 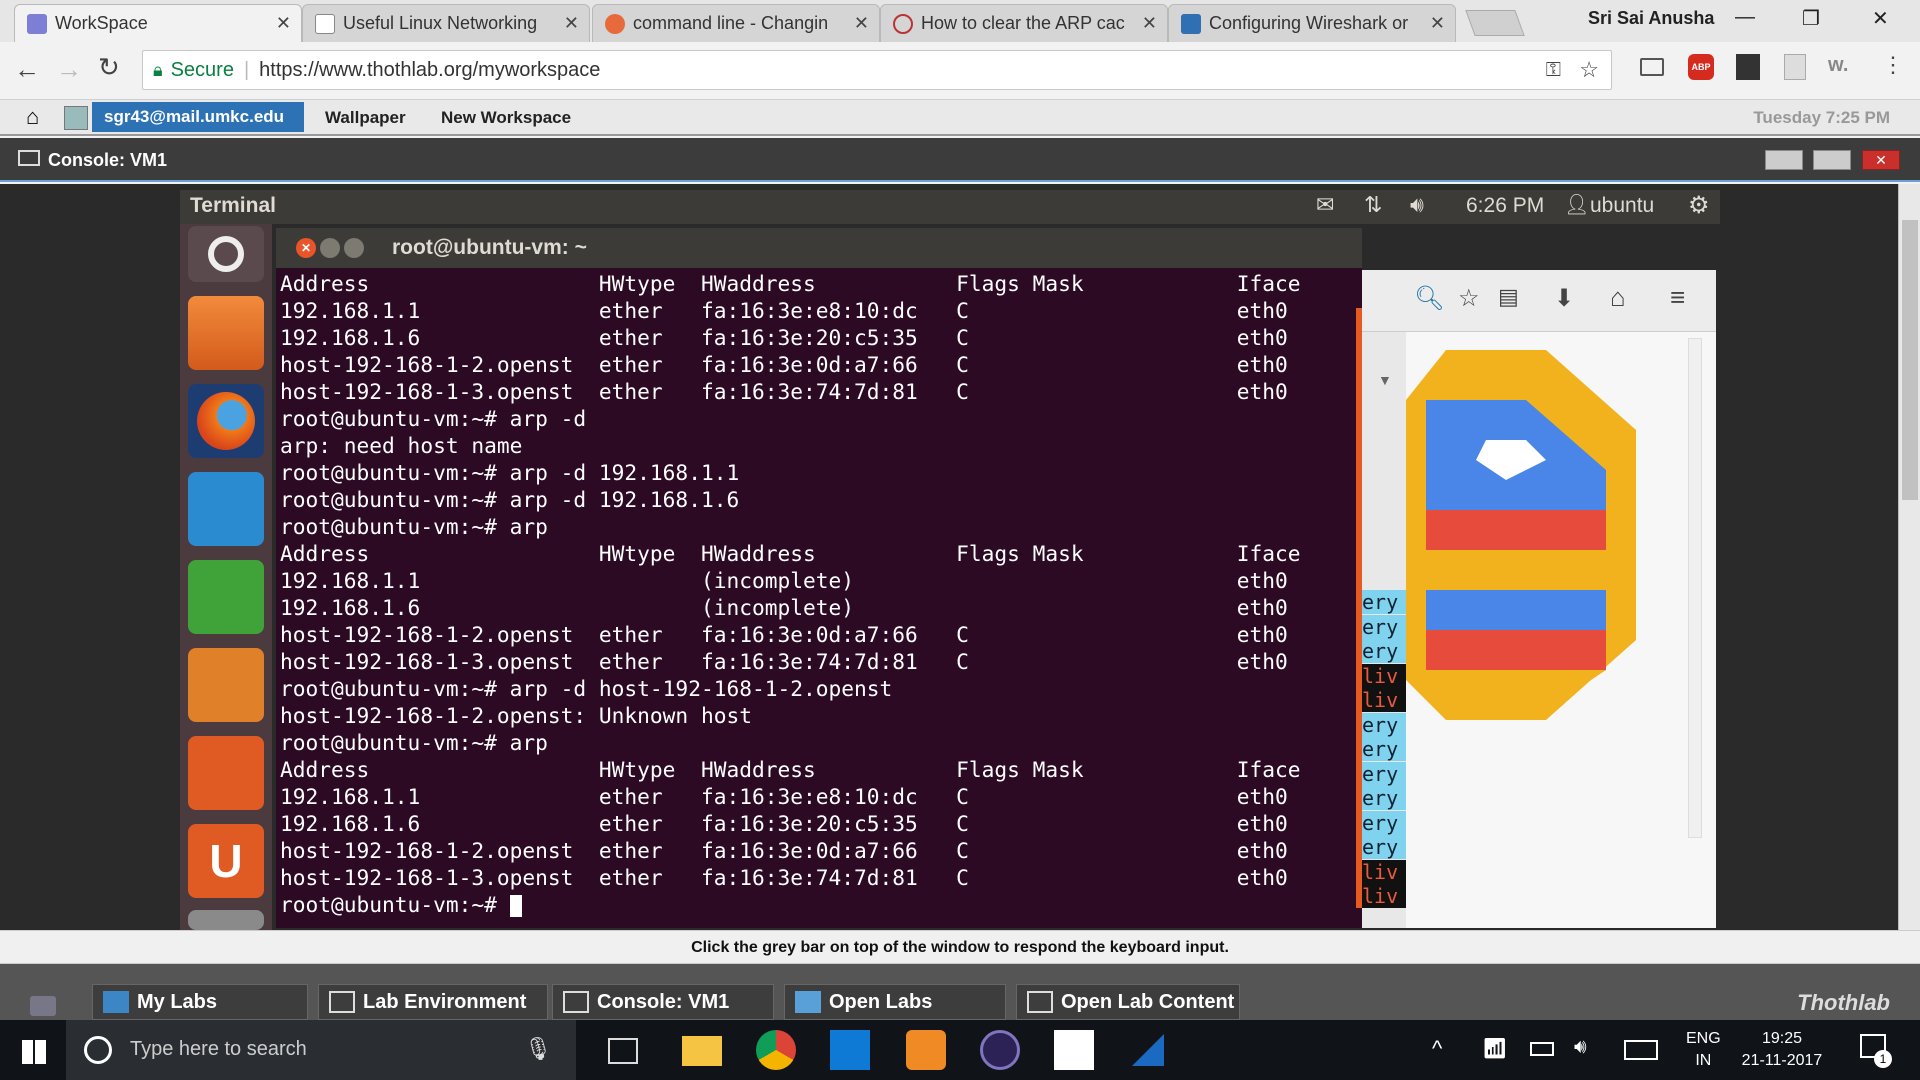 I want to click on side-word: ery, so click(x=1384, y=626).